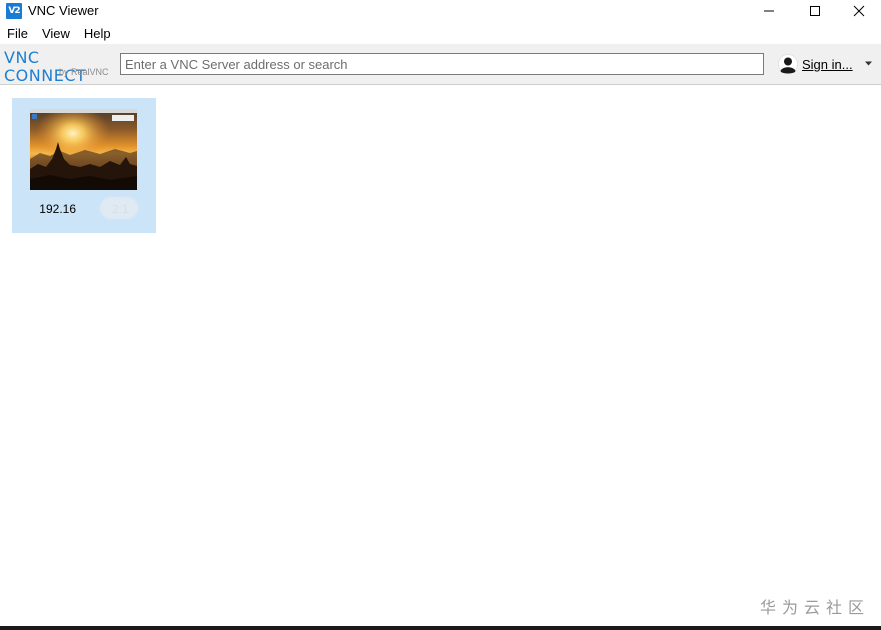  What do you see at coordinates (788, 64) in the screenshot?
I see `user-avatar-icon` at bounding box center [788, 64].